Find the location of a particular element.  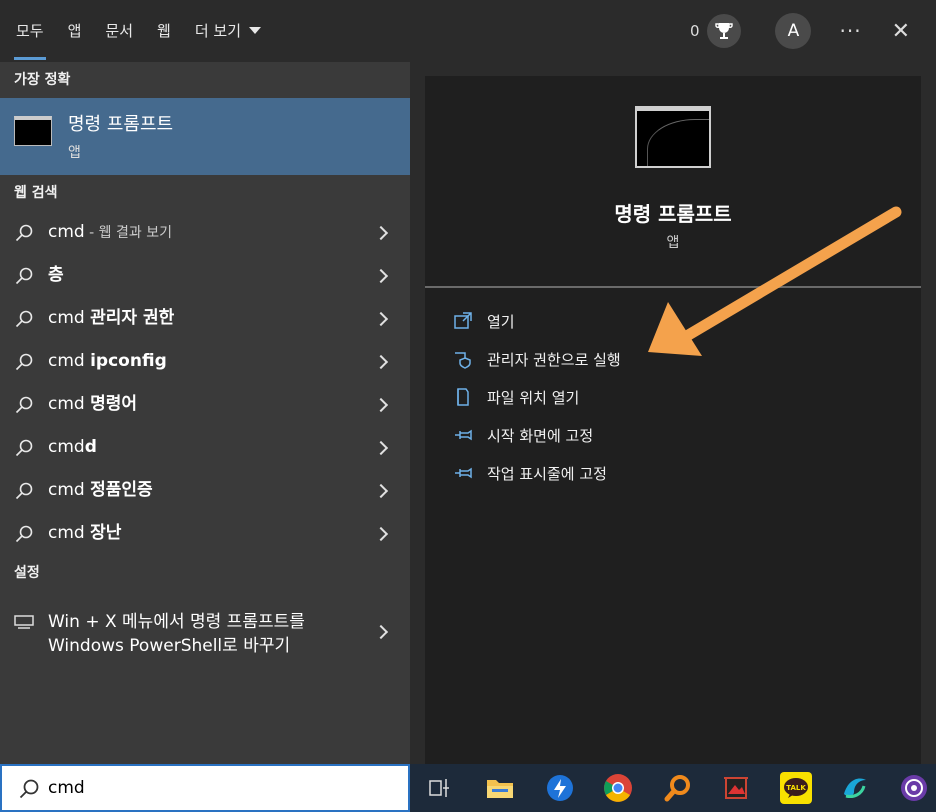

kakaotalk-label: TALK is located at coordinates (796, 788).